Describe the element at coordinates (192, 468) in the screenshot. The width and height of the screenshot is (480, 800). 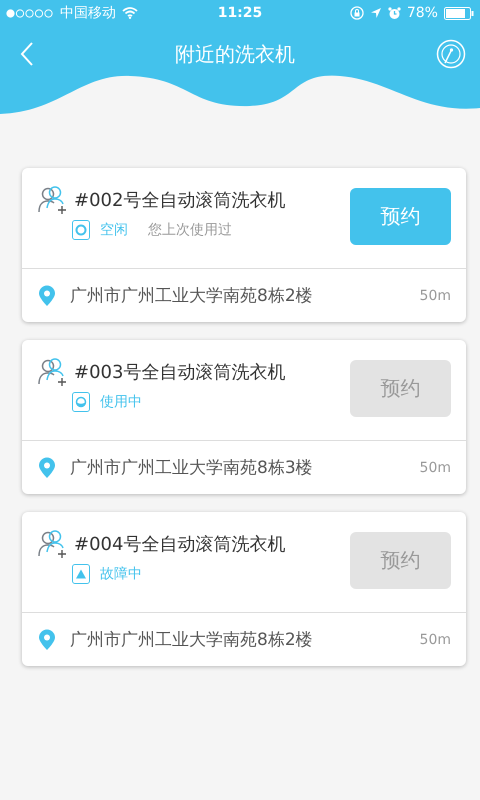
I see `address-text: 广州市广州工业大学南苑8栋3楼` at that location.